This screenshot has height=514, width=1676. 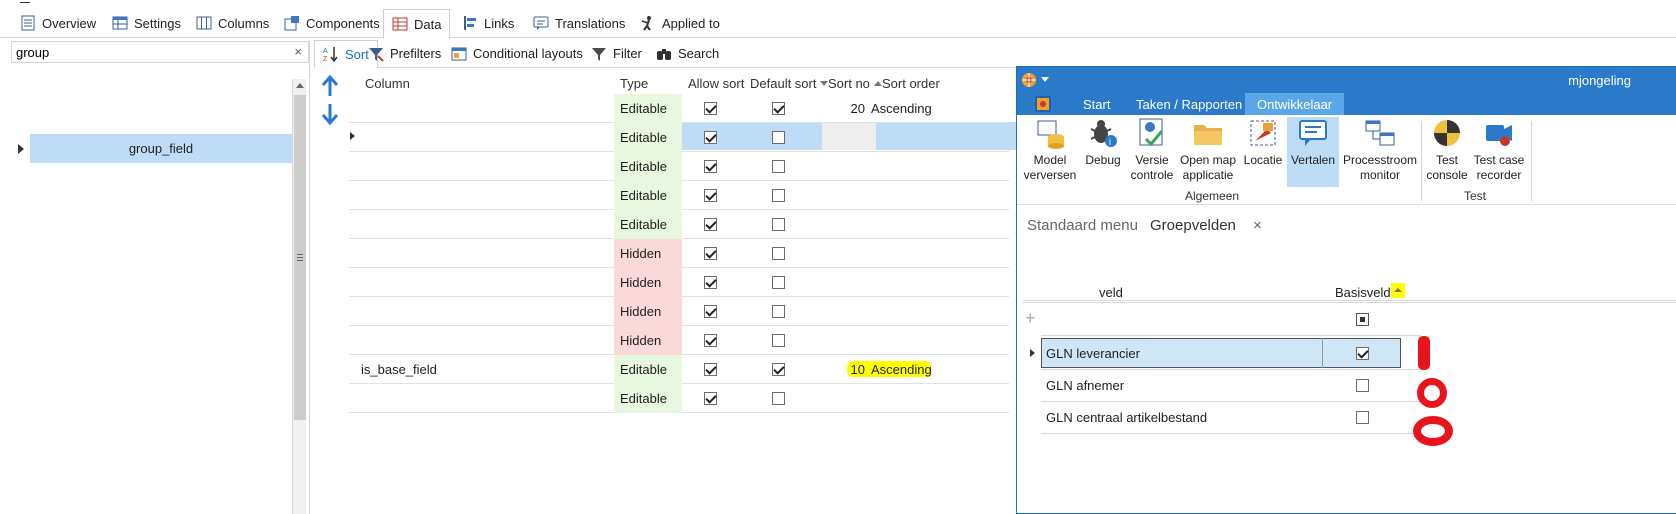 What do you see at coordinates (1322, 353) in the screenshot?
I see `cell-divider` at bounding box center [1322, 353].